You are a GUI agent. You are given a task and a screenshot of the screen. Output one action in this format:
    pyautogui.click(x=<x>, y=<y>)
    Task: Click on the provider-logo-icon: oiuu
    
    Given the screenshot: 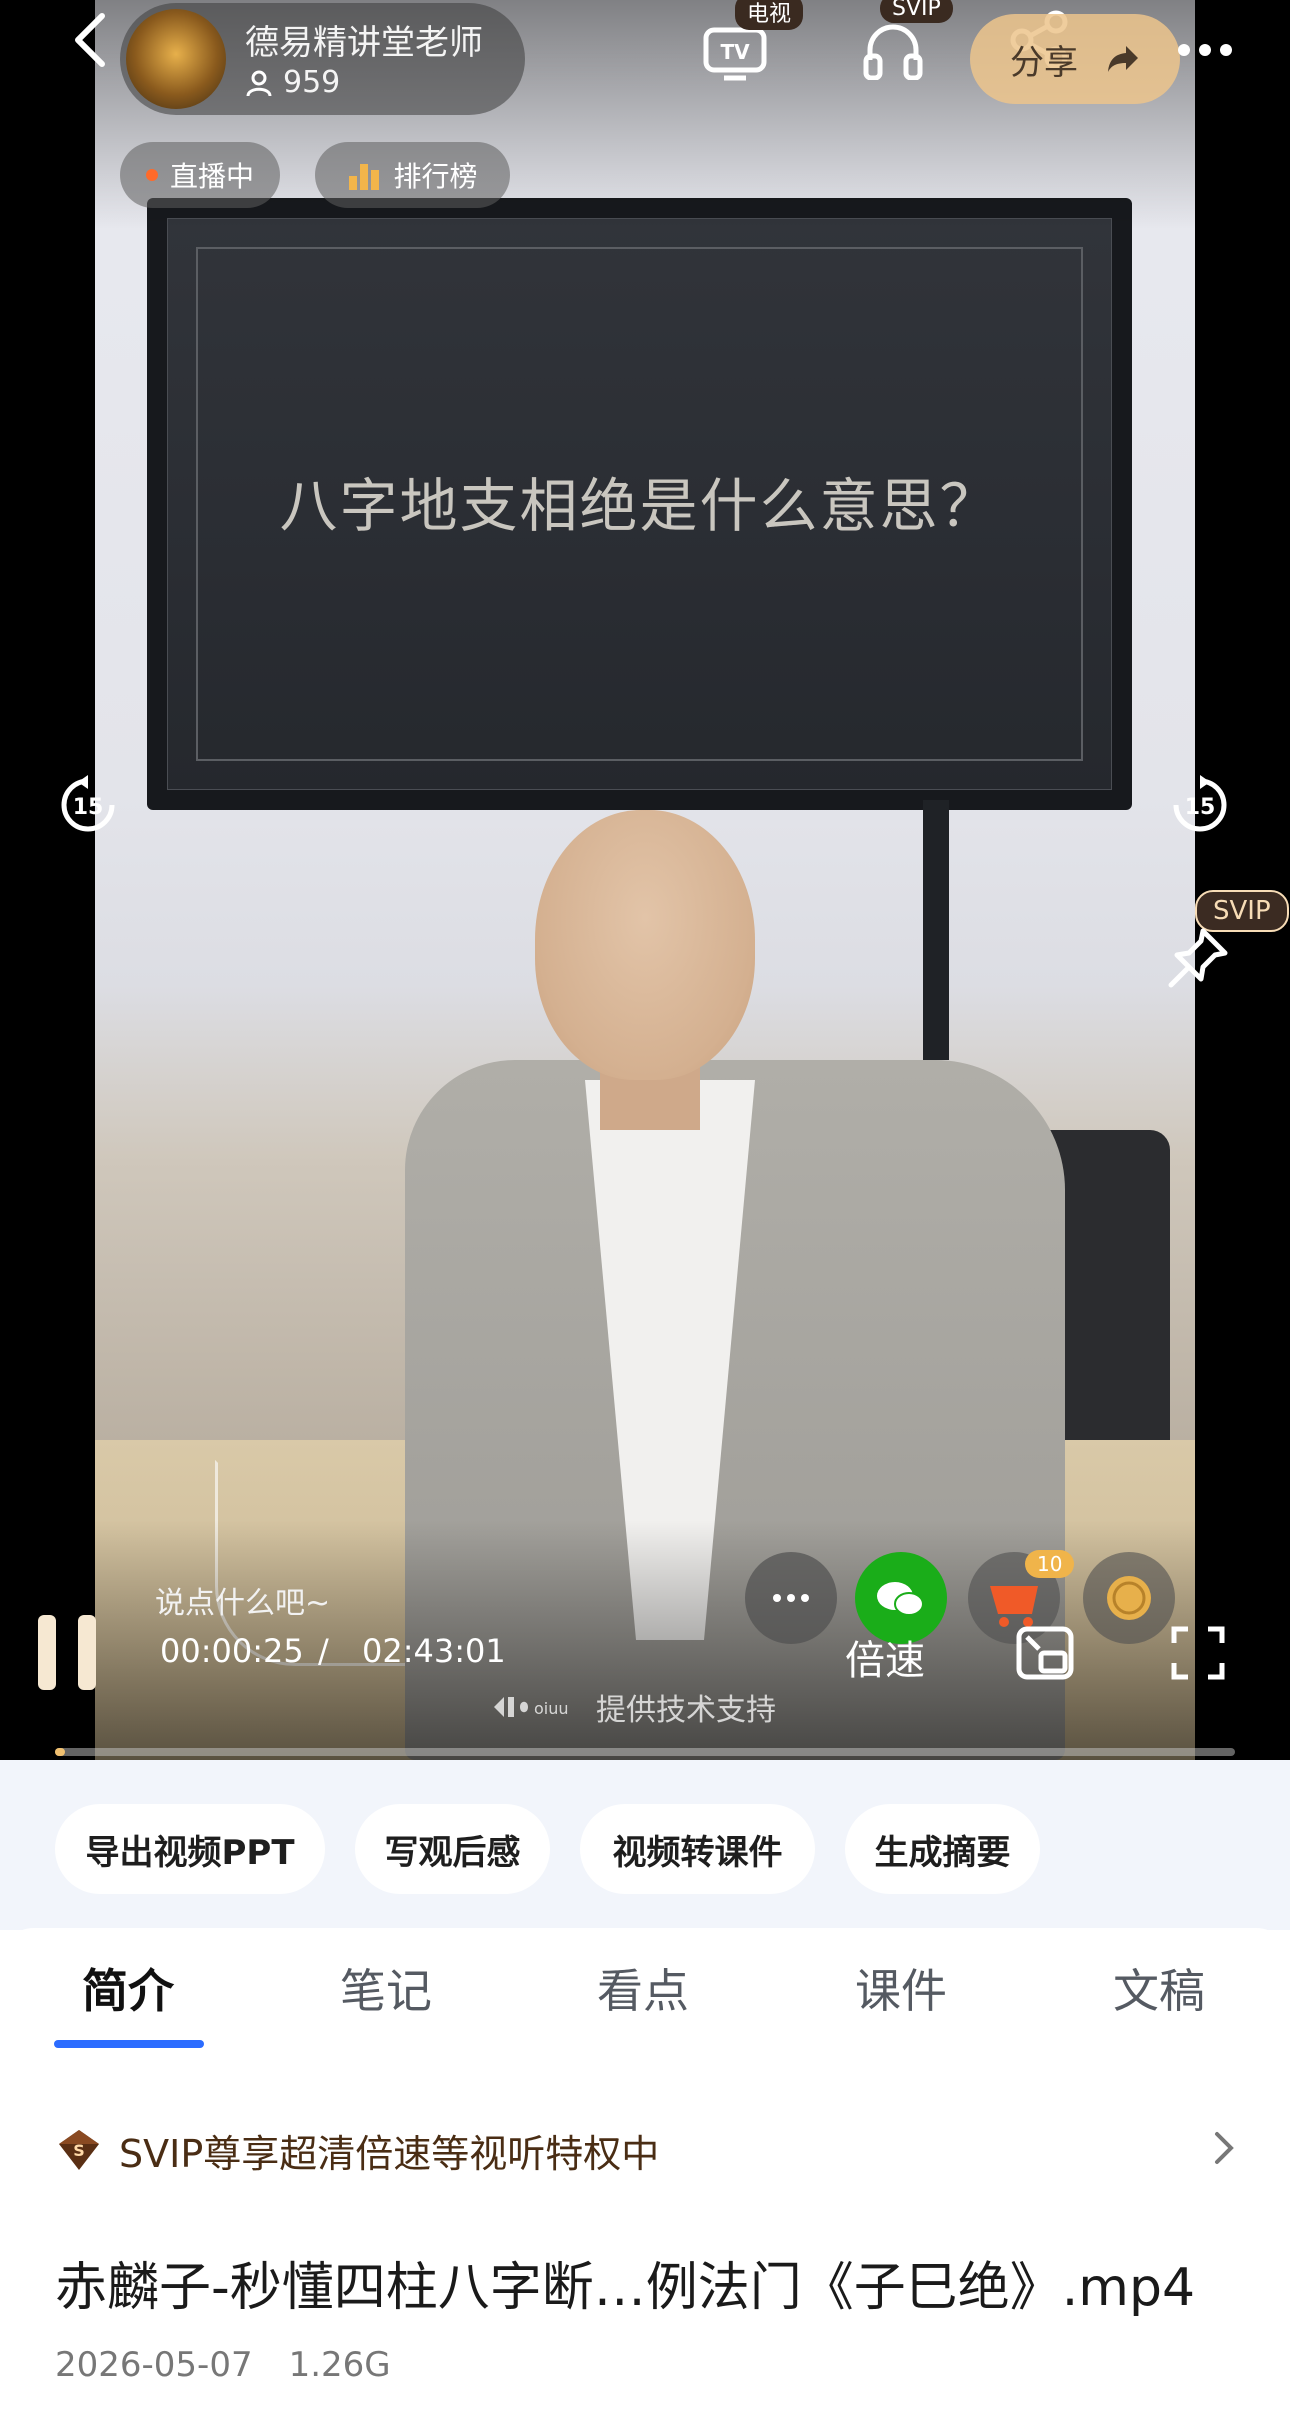 What is the action you would take?
    pyautogui.click(x=531, y=1707)
    